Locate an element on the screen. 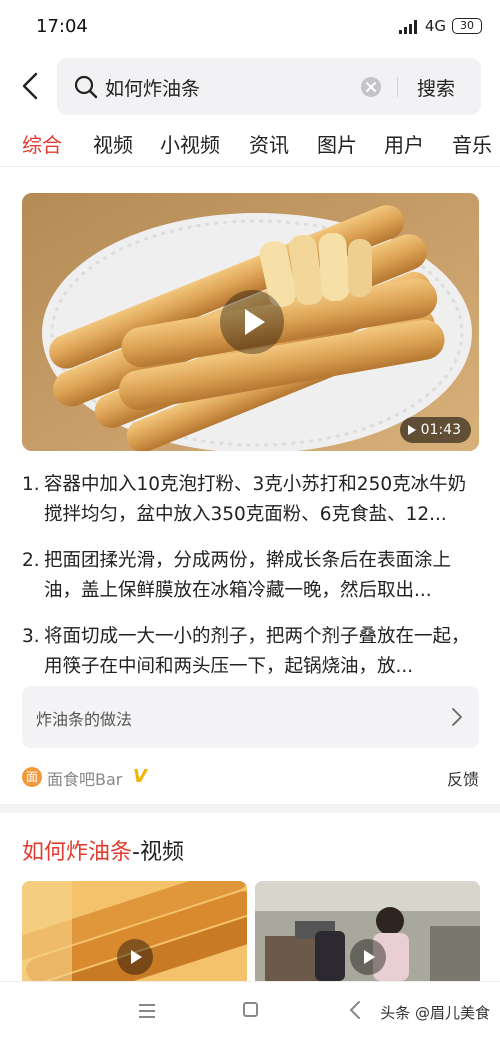  signal-icon is located at coordinates (408, 26).